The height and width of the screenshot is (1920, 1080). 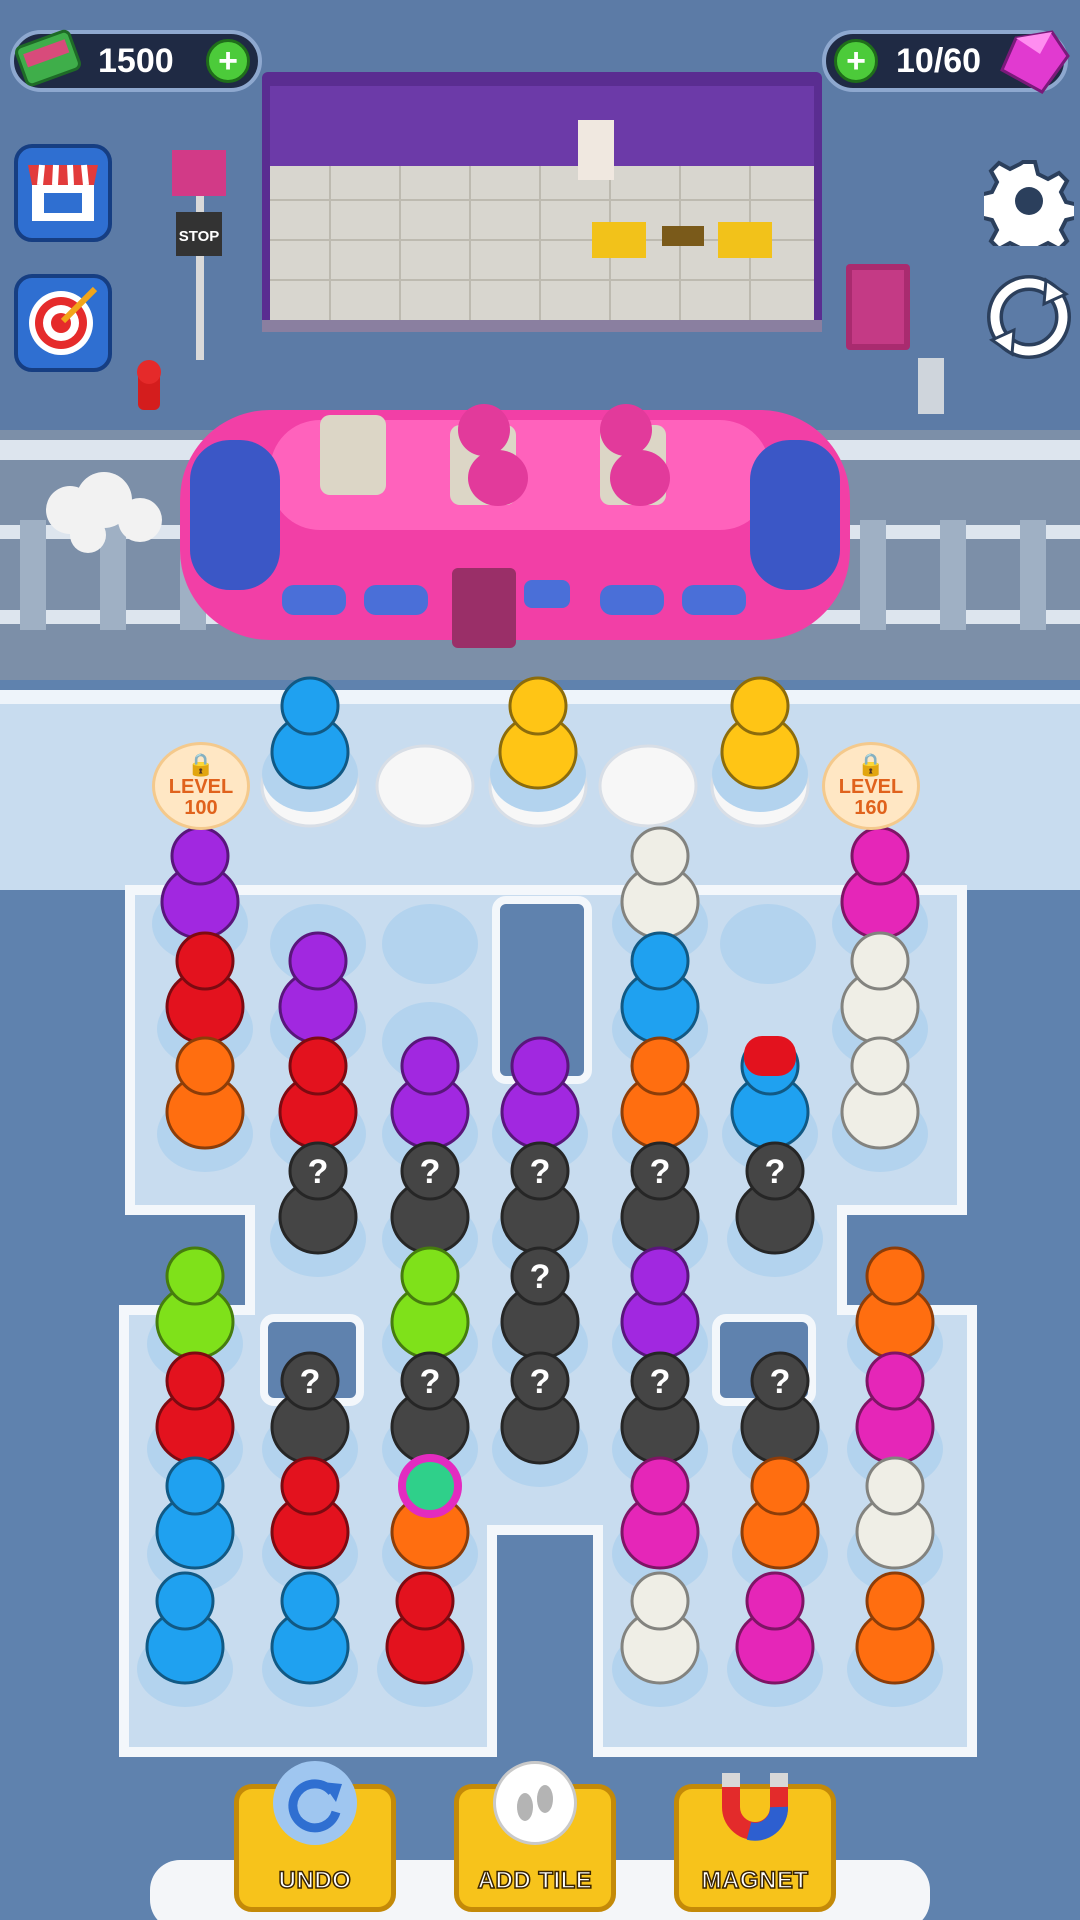 I want to click on magnet-label: MAGNET, so click(x=755, y=1880).